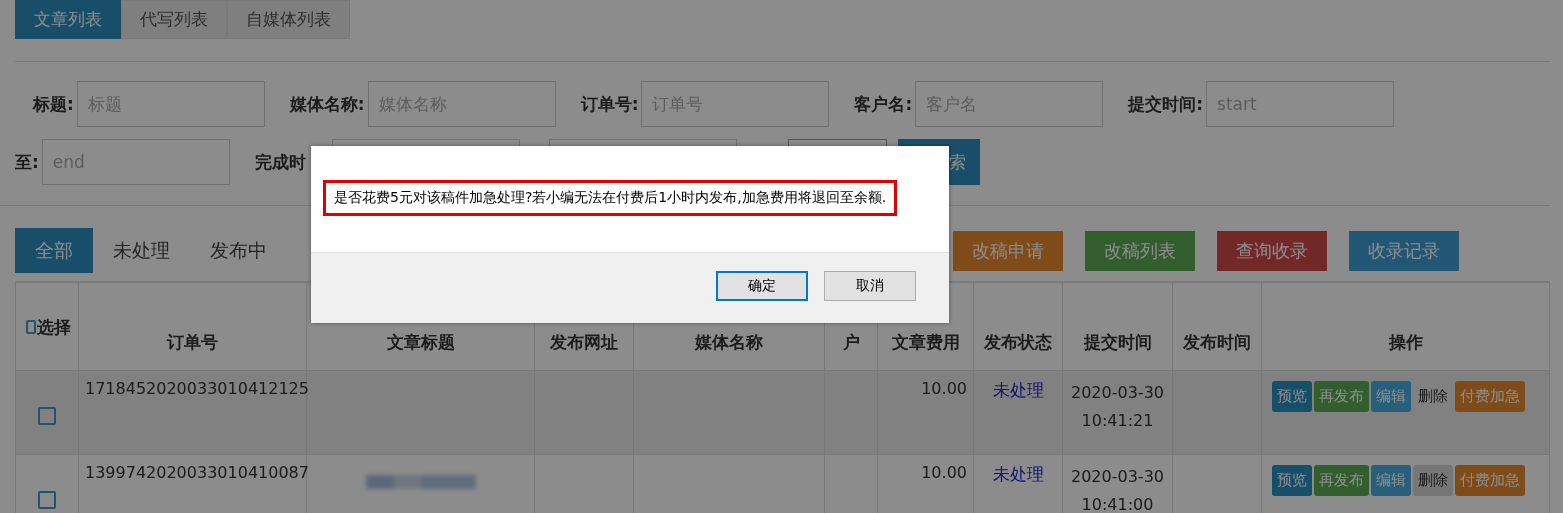  Describe the element at coordinates (174, 19) in the screenshot. I see `tab: 代写列表` at that location.